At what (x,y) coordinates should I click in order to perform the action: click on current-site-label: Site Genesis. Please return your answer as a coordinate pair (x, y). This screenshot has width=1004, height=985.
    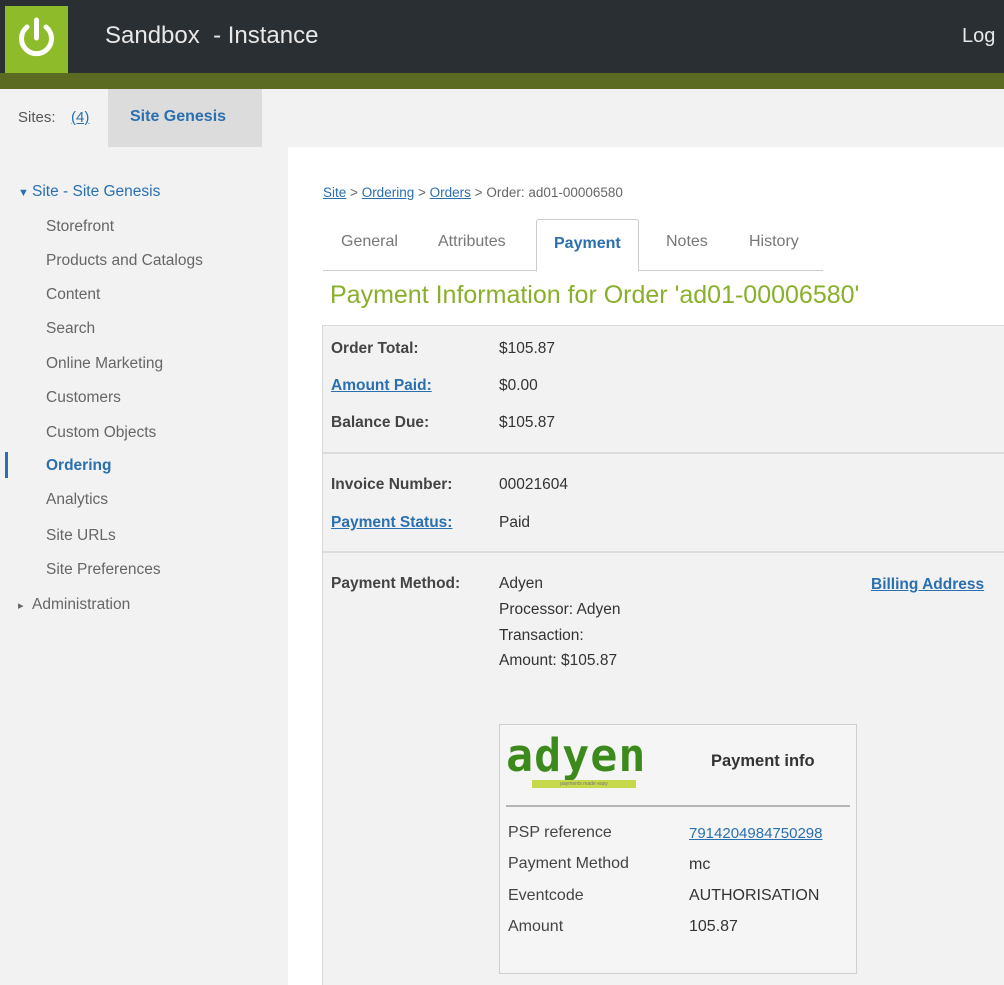
    Looking at the image, I should click on (178, 116).